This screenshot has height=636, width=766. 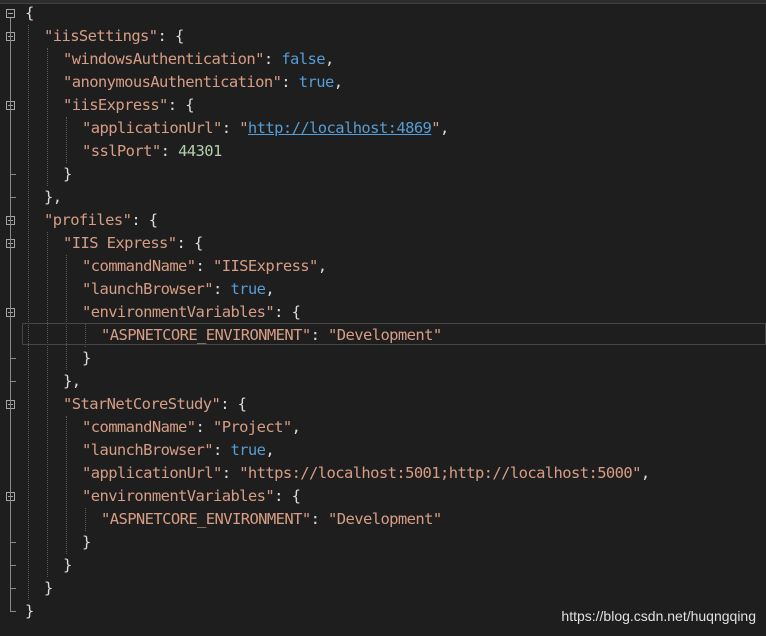 I want to click on token-key: "StarNetCoreStudy", so click(x=142, y=404).